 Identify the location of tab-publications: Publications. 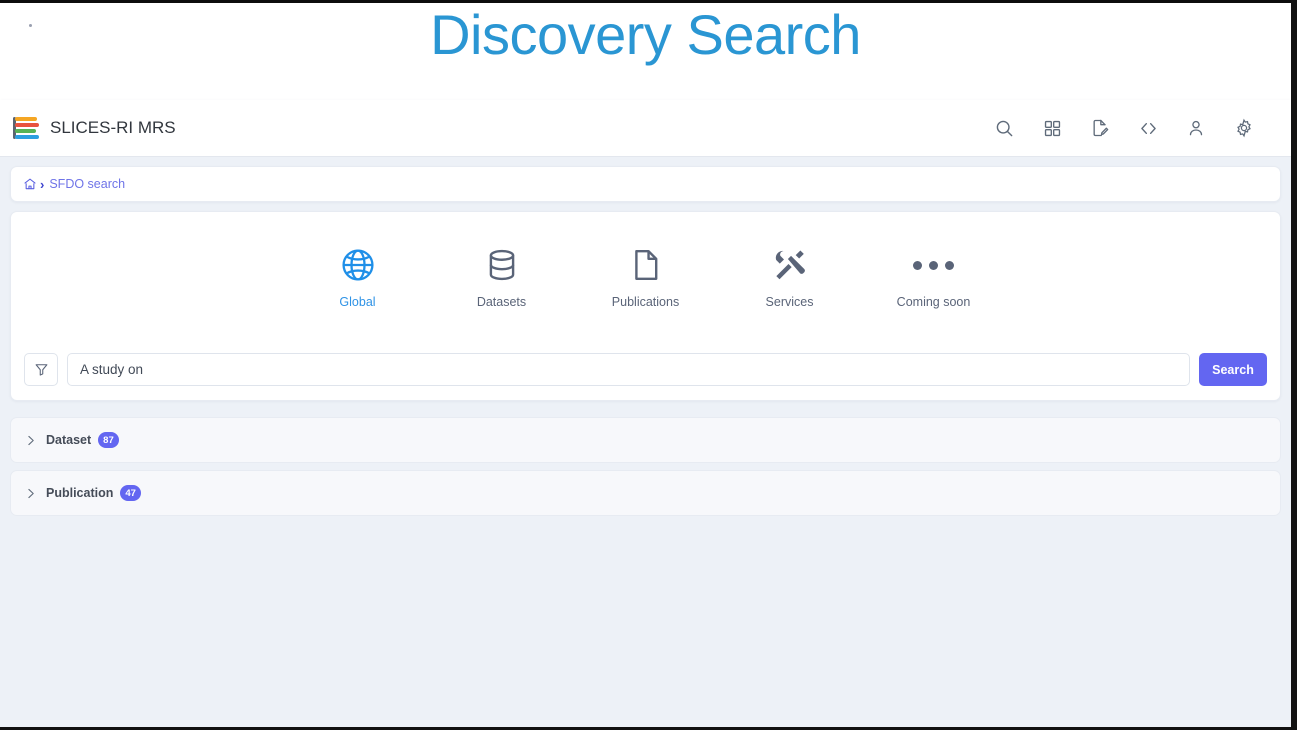
(646, 276).